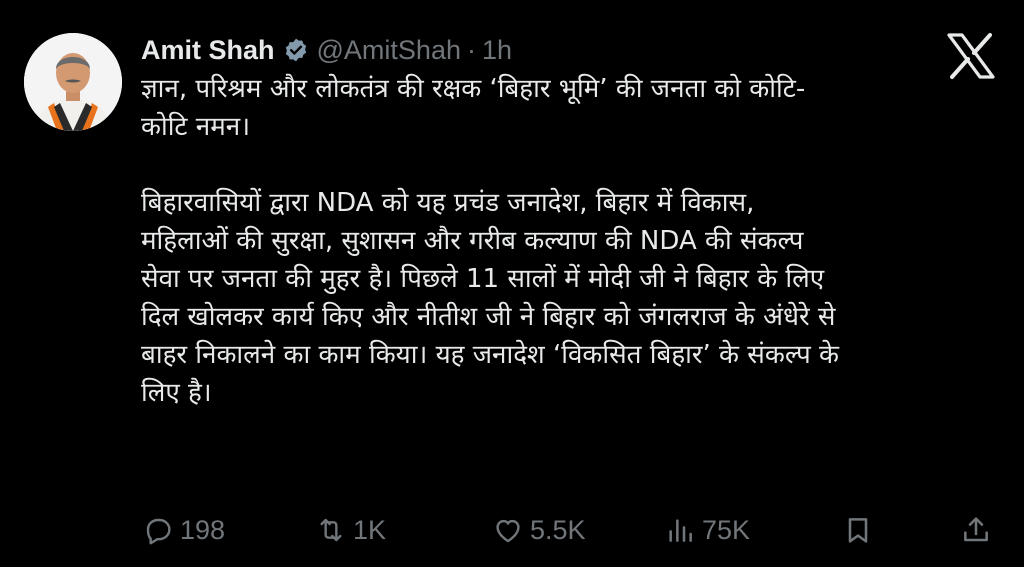 The width and height of the screenshot is (1024, 567). Describe the element at coordinates (389, 50) in the screenshot. I see `author-handle: @AmitShah` at that location.